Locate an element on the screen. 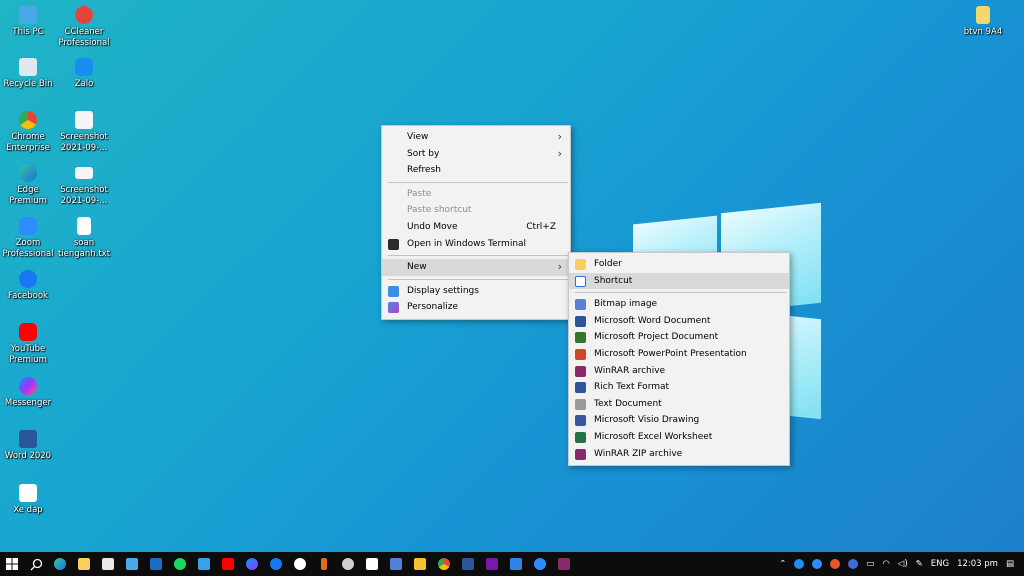 The width and height of the screenshot is (1024, 576). windows-start-icon is located at coordinates (12, 564).